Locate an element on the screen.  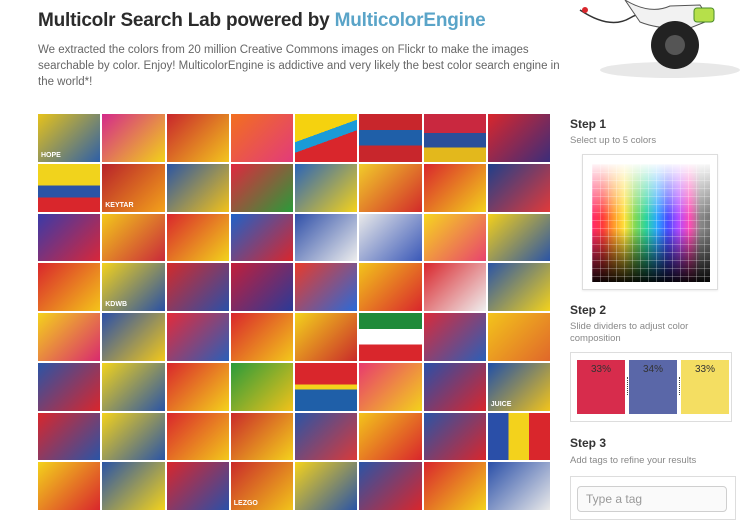
thumbnail-caption: LEZGO is located at coordinates (245, 503).